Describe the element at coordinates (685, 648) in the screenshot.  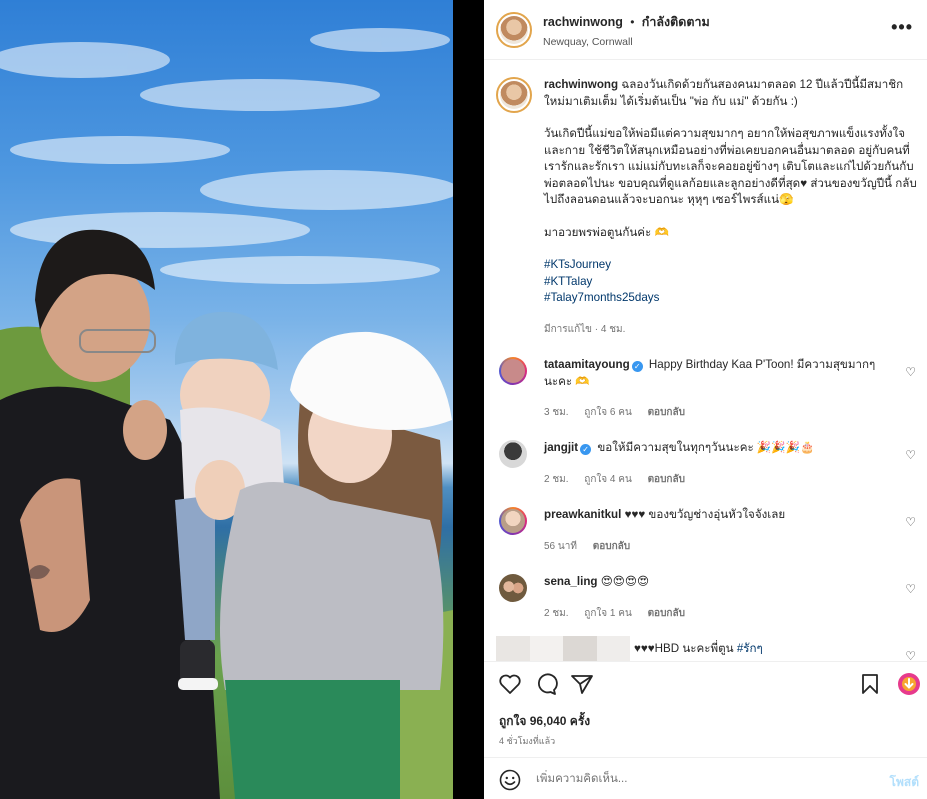
I see `comment-text: ♥♥♥HBD นะคะพี่ตูน` at that location.